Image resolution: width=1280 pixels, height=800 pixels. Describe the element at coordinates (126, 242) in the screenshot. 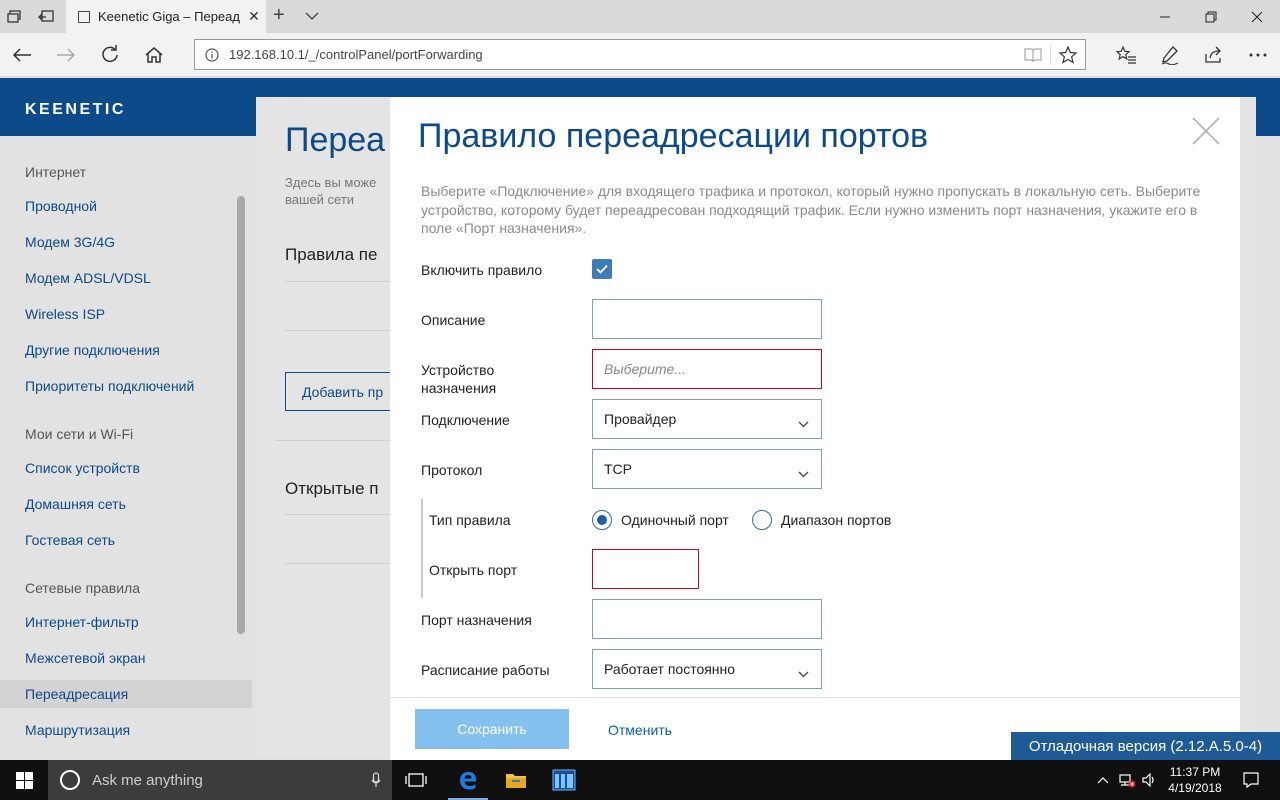

I see `sidebar-item-modem-3g4g: Модем 3G/4G` at that location.